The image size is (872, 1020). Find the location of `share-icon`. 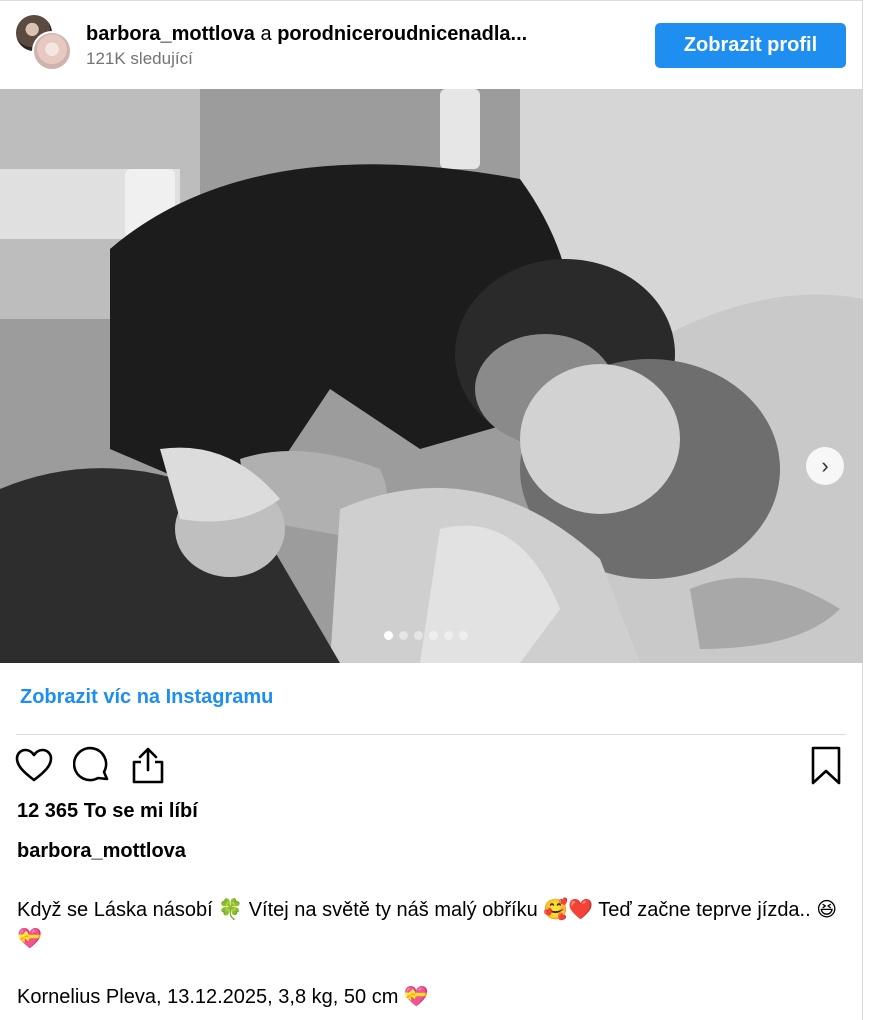

share-icon is located at coordinates (148, 766).